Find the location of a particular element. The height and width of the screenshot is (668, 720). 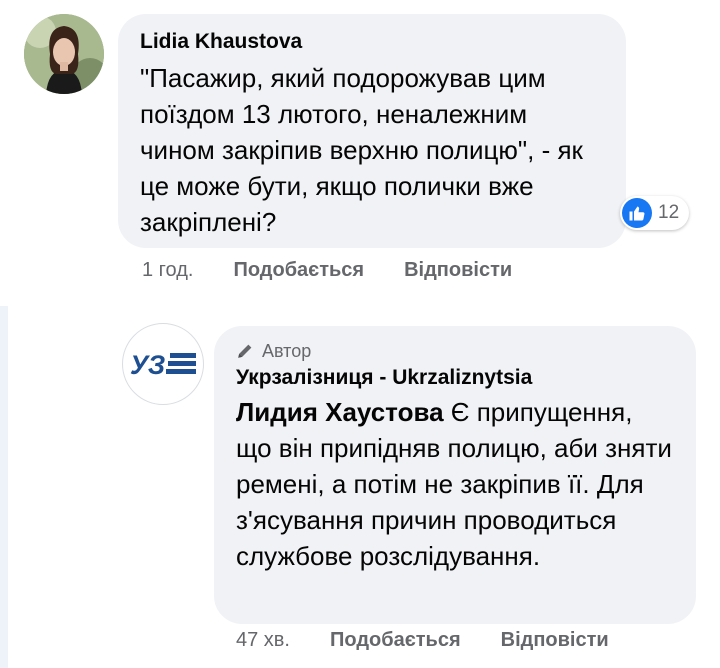

avatar-lidia is located at coordinates (64, 54).